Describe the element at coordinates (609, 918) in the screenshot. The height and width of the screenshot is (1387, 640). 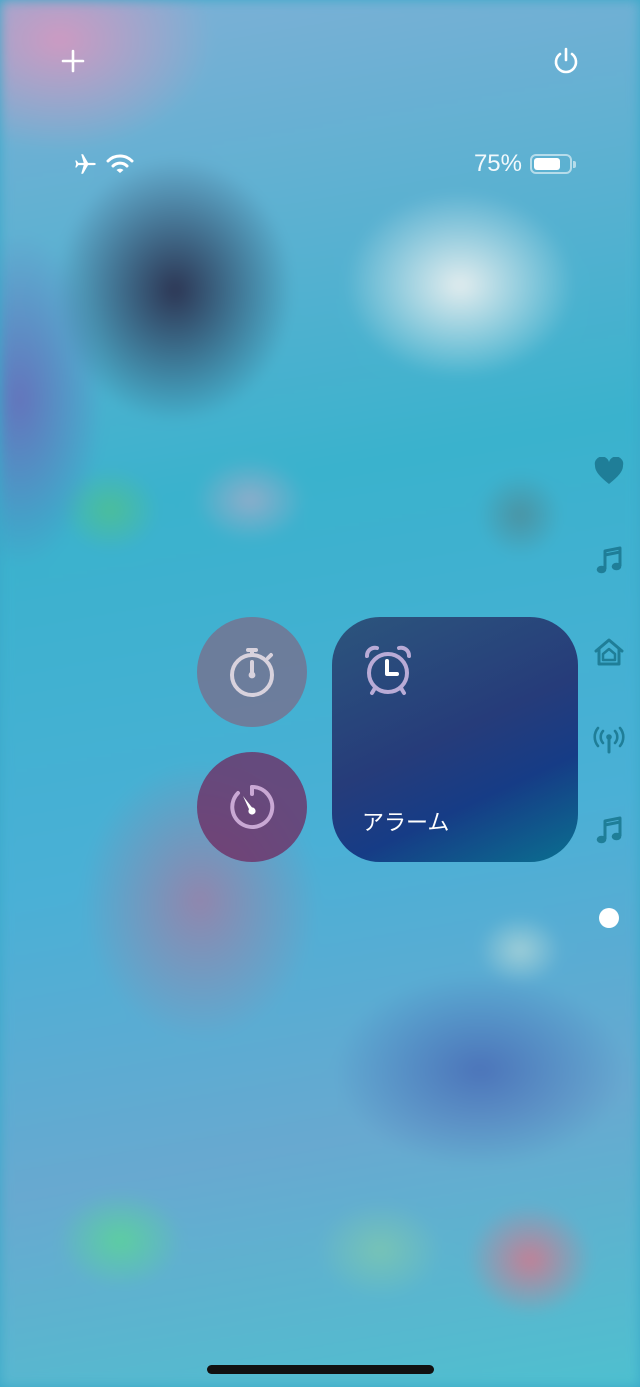
I see `current-page-dot` at that location.